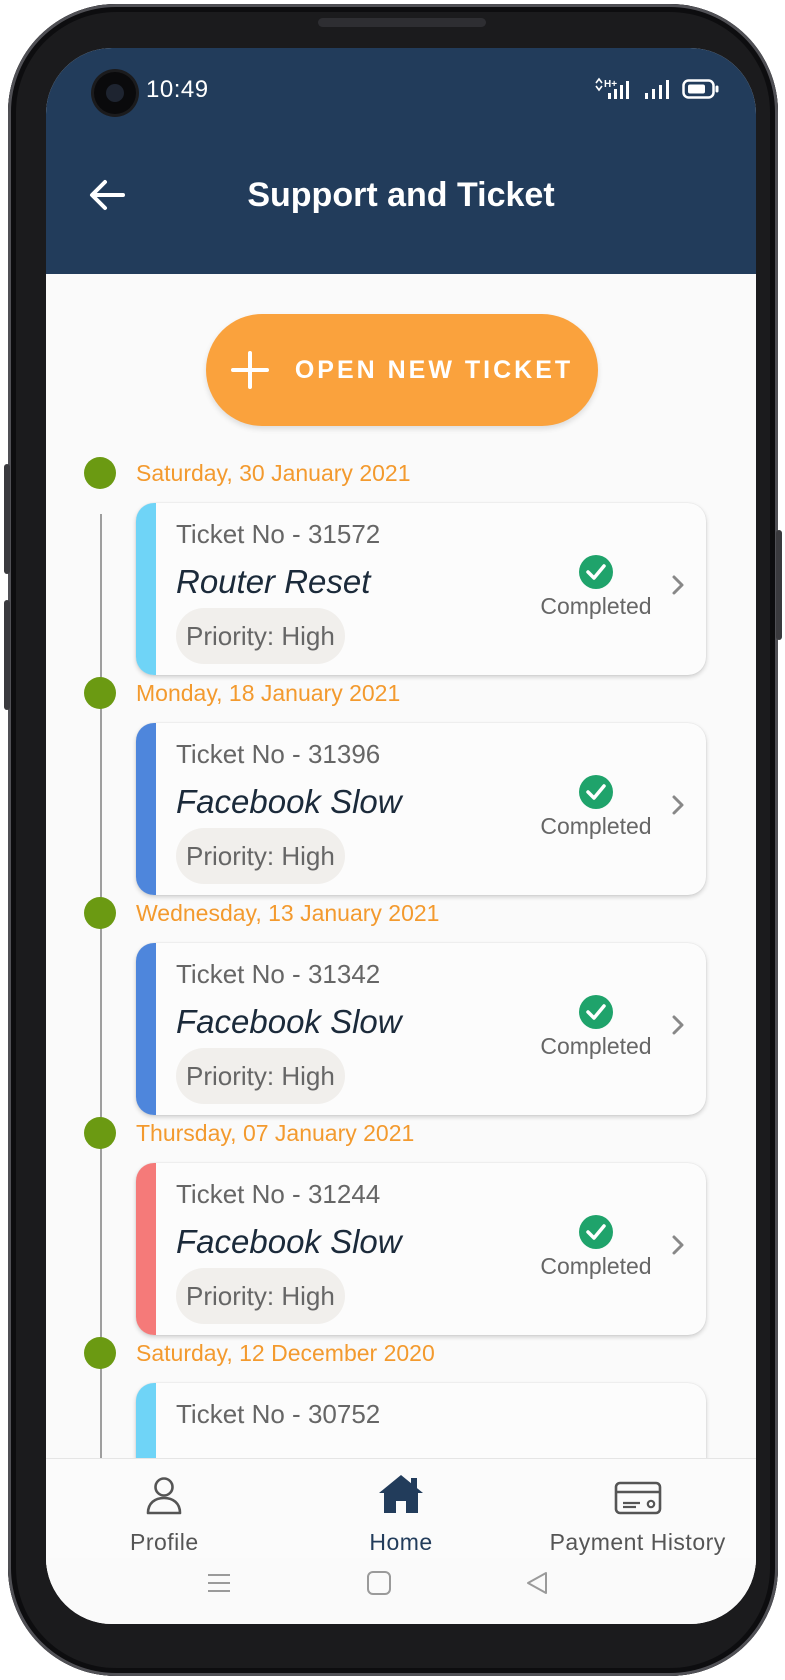  I want to click on app-bar: Support and Ticket, so click(401, 205).